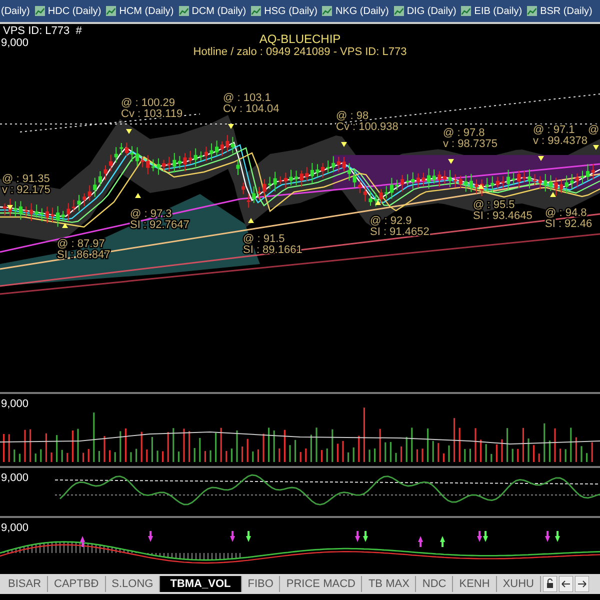 Image resolution: width=600 pixels, height=600 pixels. Describe the element at coordinates (581, 584) in the screenshot. I see `scroll-right-icon` at that location.